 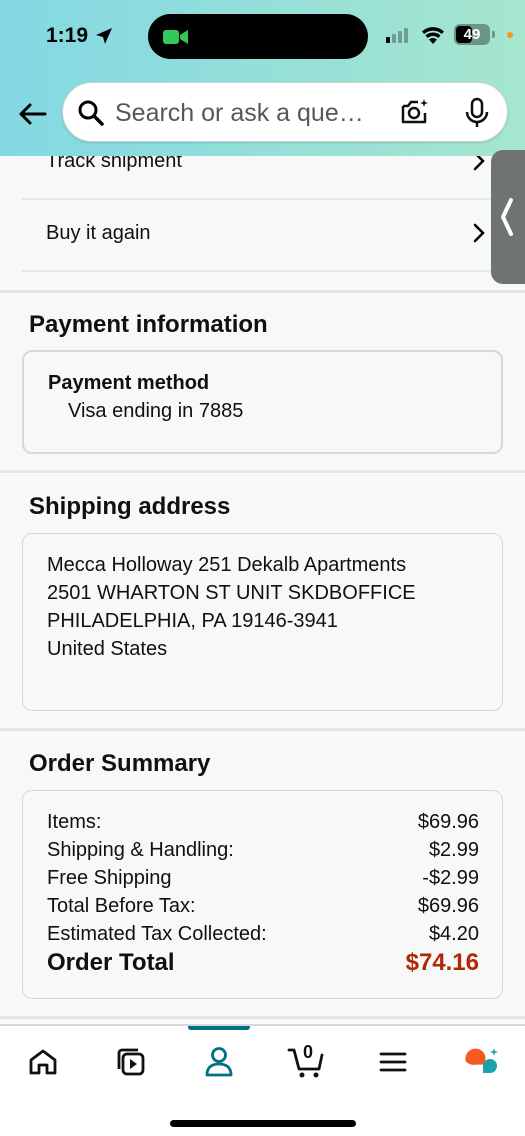 I want to click on nav-home, so click(x=43, y=1062).